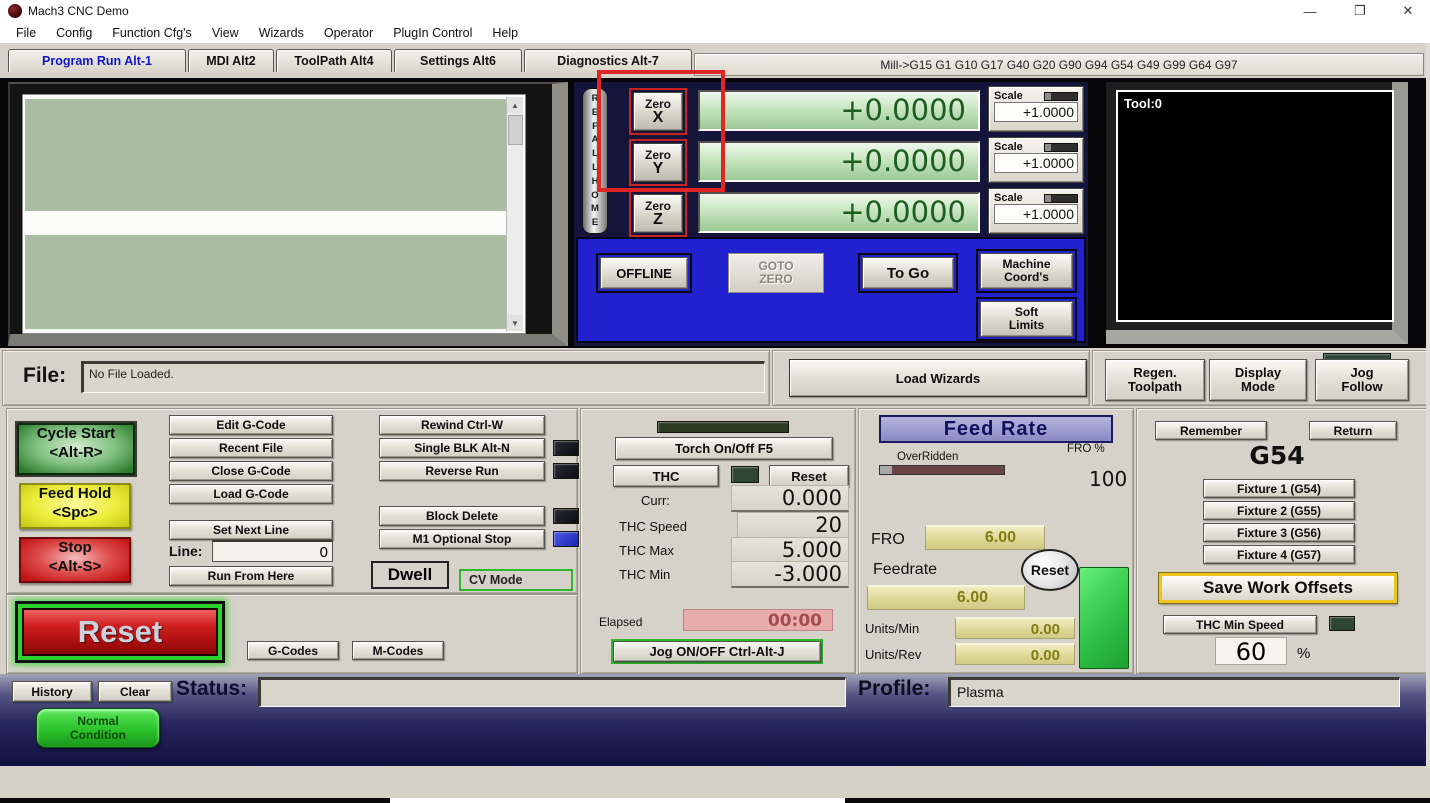  I want to click on restore-icon: ❐, so click(1360, 11).